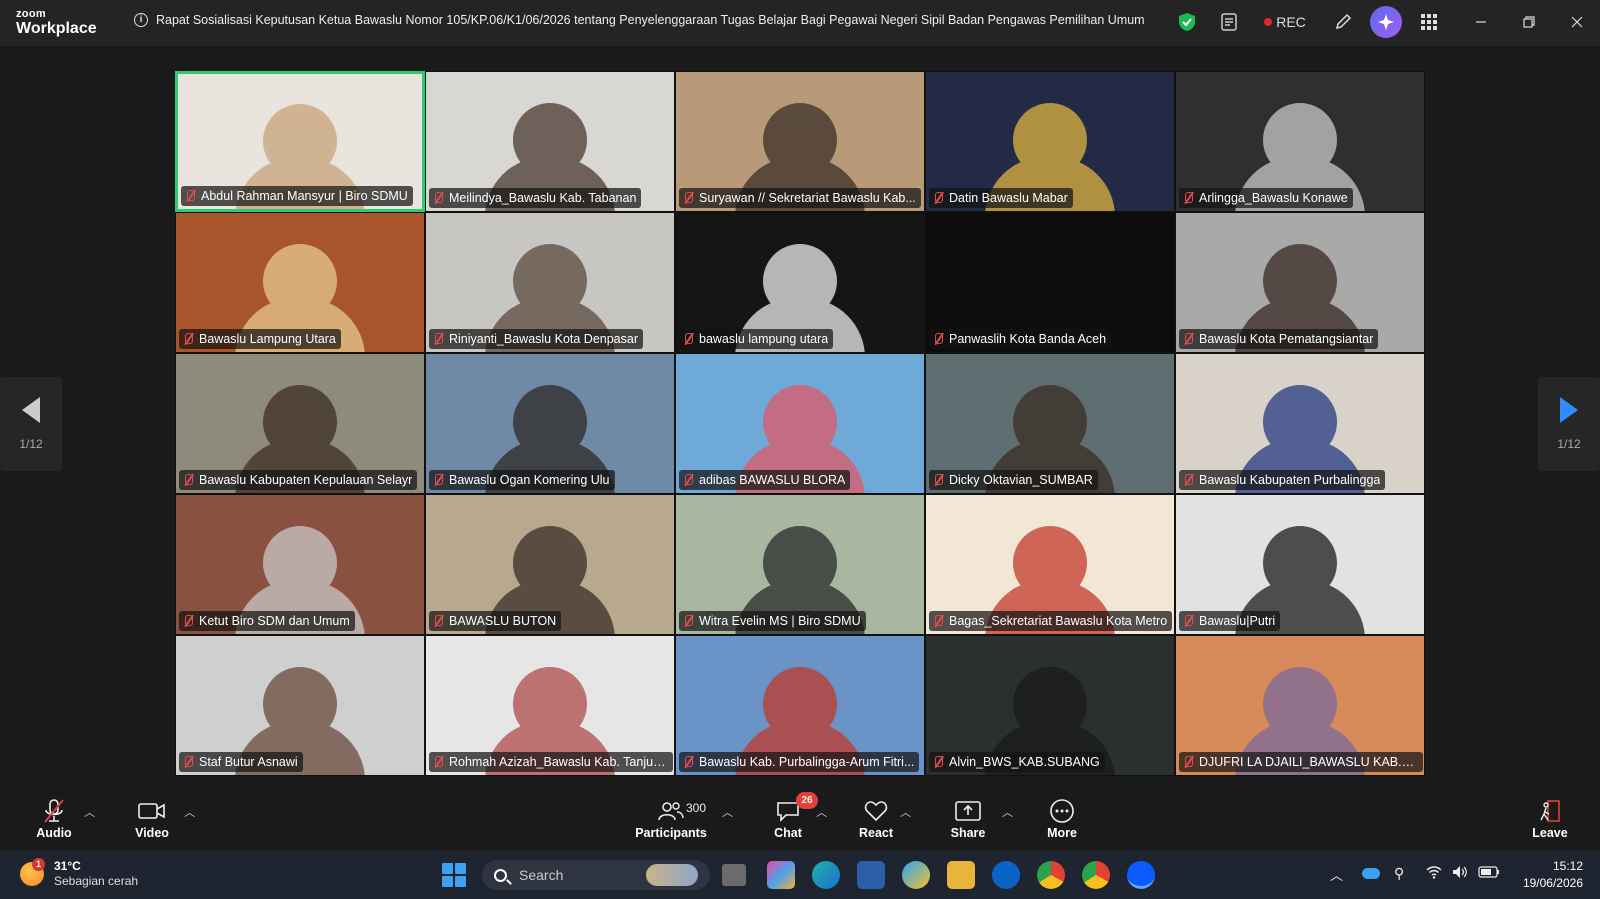 The height and width of the screenshot is (899, 1600). Describe the element at coordinates (800, 282) in the screenshot. I see `participant-tile: bawaslu lampung utara` at that location.